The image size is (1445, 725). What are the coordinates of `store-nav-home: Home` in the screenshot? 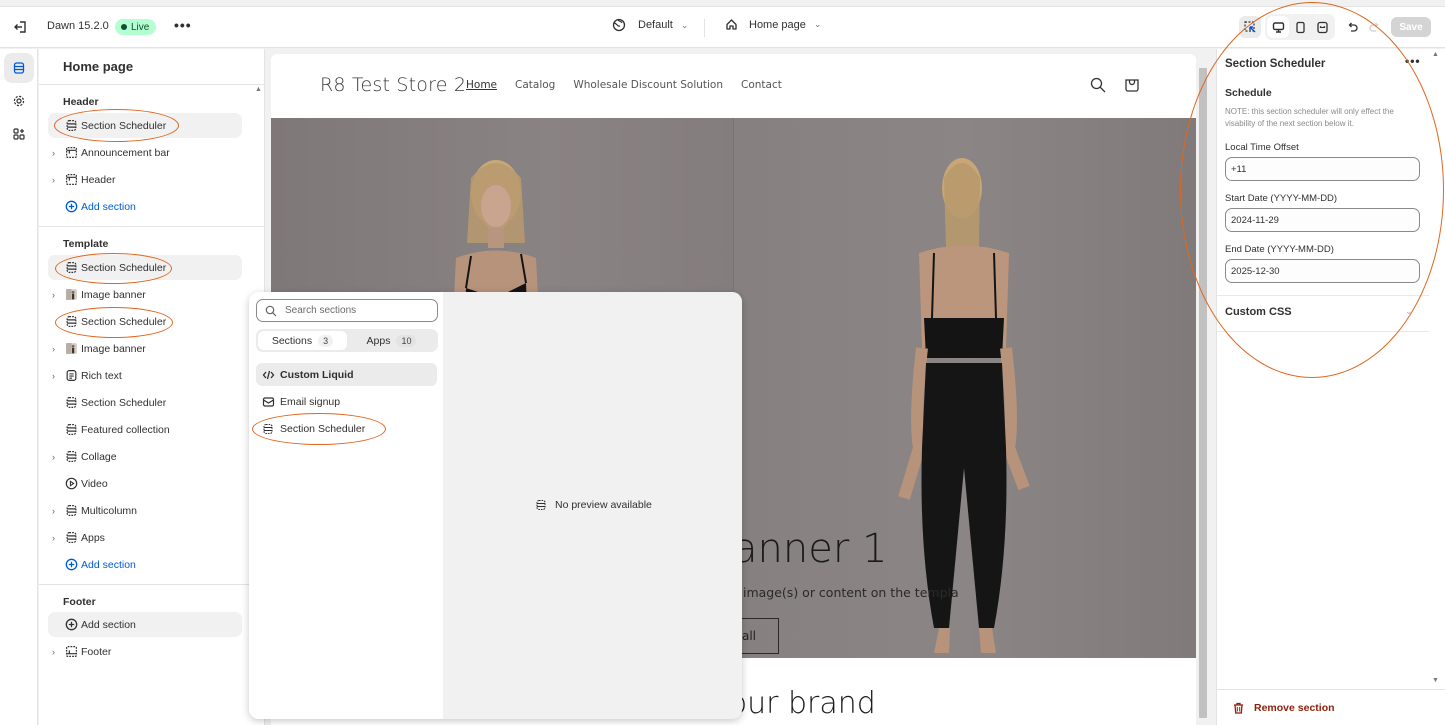 It's located at (481, 85).